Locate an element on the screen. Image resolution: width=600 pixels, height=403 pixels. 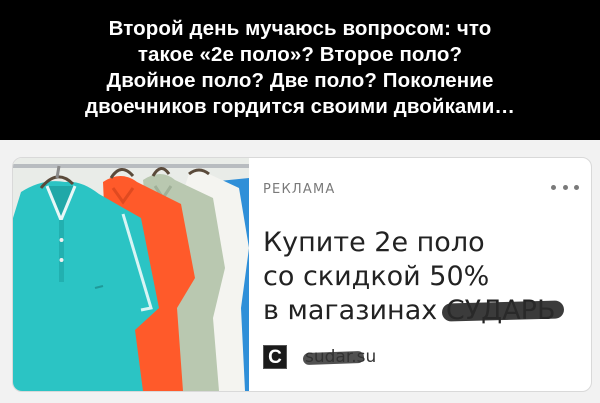
caption-line-1: Второй день мучаюсь вопросом: что is located at coordinates (300, 28).